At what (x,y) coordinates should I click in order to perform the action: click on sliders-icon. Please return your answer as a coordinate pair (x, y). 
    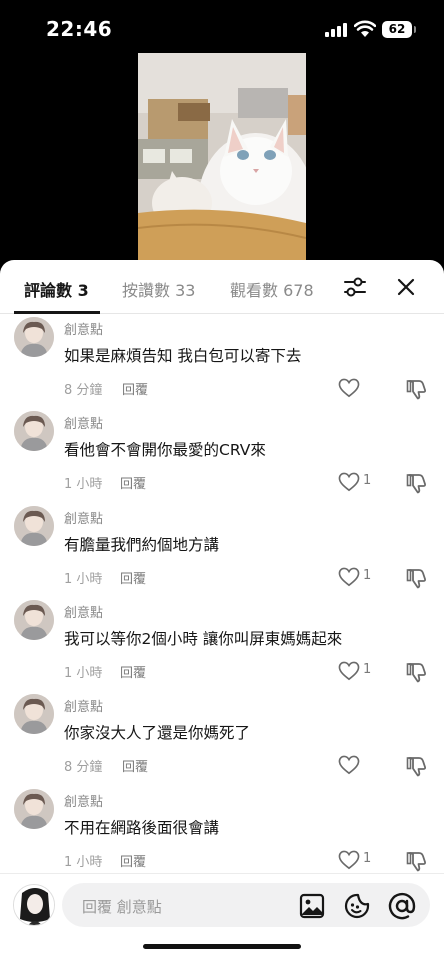
    Looking at the image, I should click on (355, 287).